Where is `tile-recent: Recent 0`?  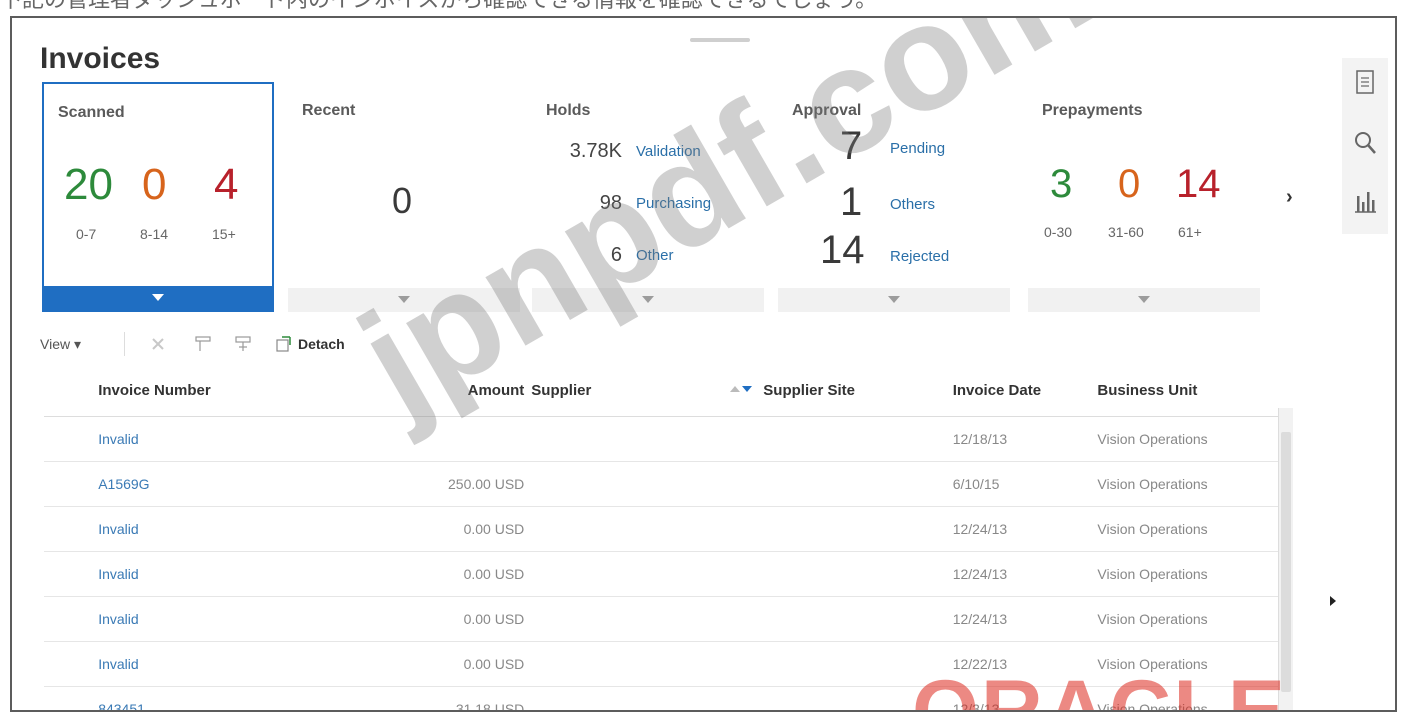 tile-recent: Recent 0 is located at coordinates (404, 197).